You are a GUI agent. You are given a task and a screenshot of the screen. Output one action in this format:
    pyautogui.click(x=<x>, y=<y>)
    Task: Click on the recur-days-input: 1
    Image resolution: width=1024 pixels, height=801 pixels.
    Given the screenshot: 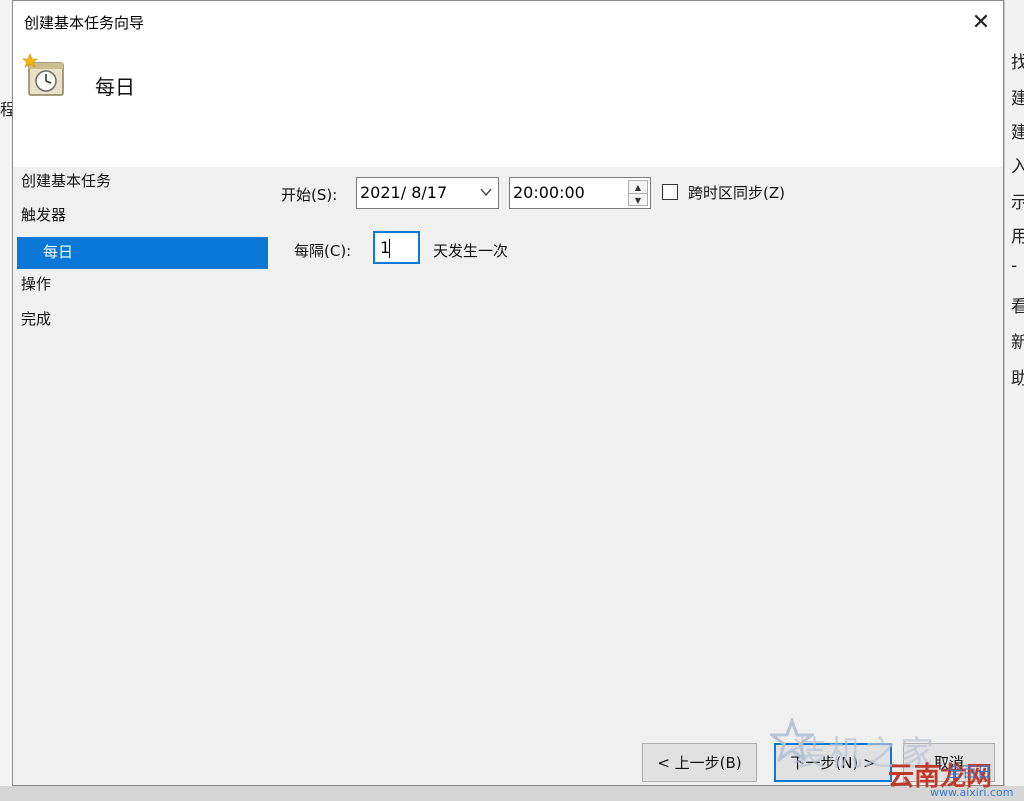 What is the action you would take?
    pyautogui.click(x=396, y=247)
    